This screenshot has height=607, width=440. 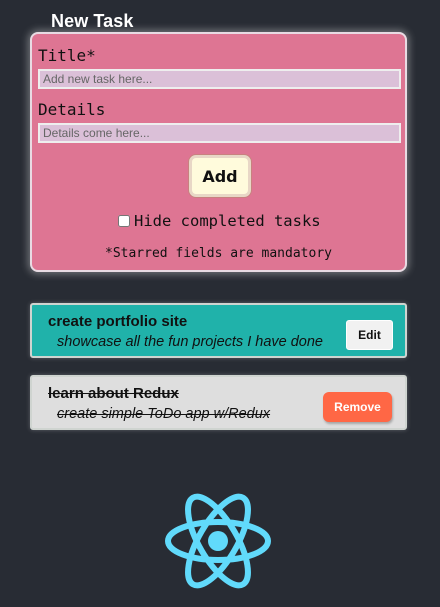 What do you see at coordinates (219, 79) in the screenshot?
I see `title-input` at bounding box center [219, 79].